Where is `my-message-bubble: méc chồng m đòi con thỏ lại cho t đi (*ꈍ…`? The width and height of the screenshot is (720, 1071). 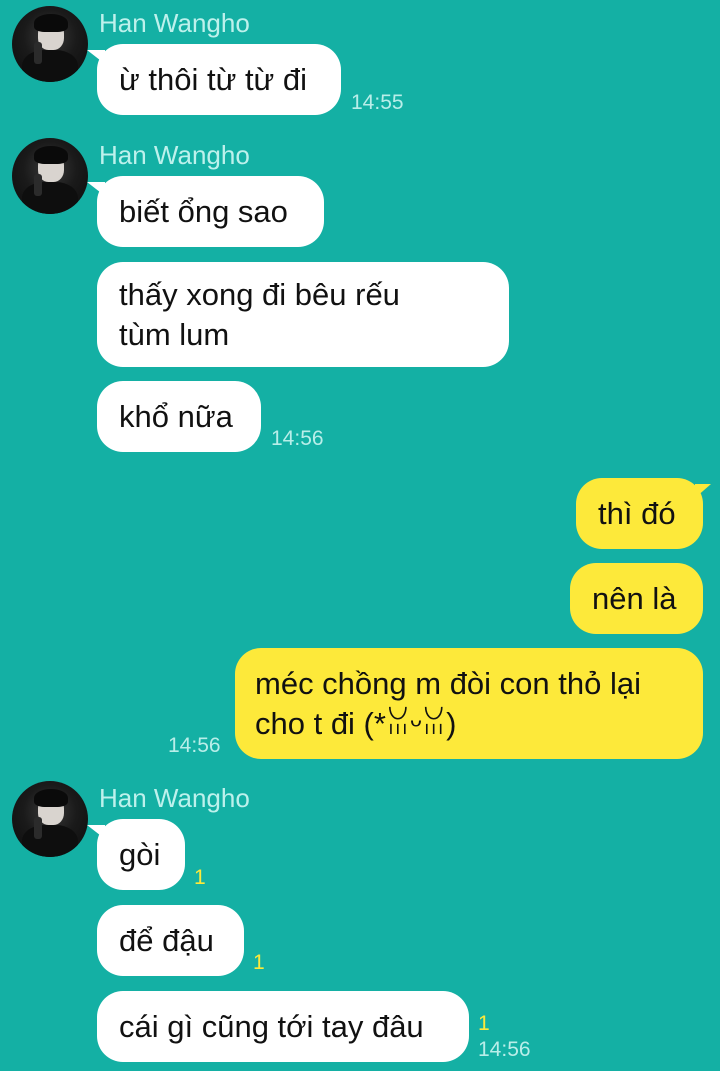 my-message-bubble: méc chồng m đòi con thỏ lại cho t đi (*ꈍ… is located at coordinates (469, 703).